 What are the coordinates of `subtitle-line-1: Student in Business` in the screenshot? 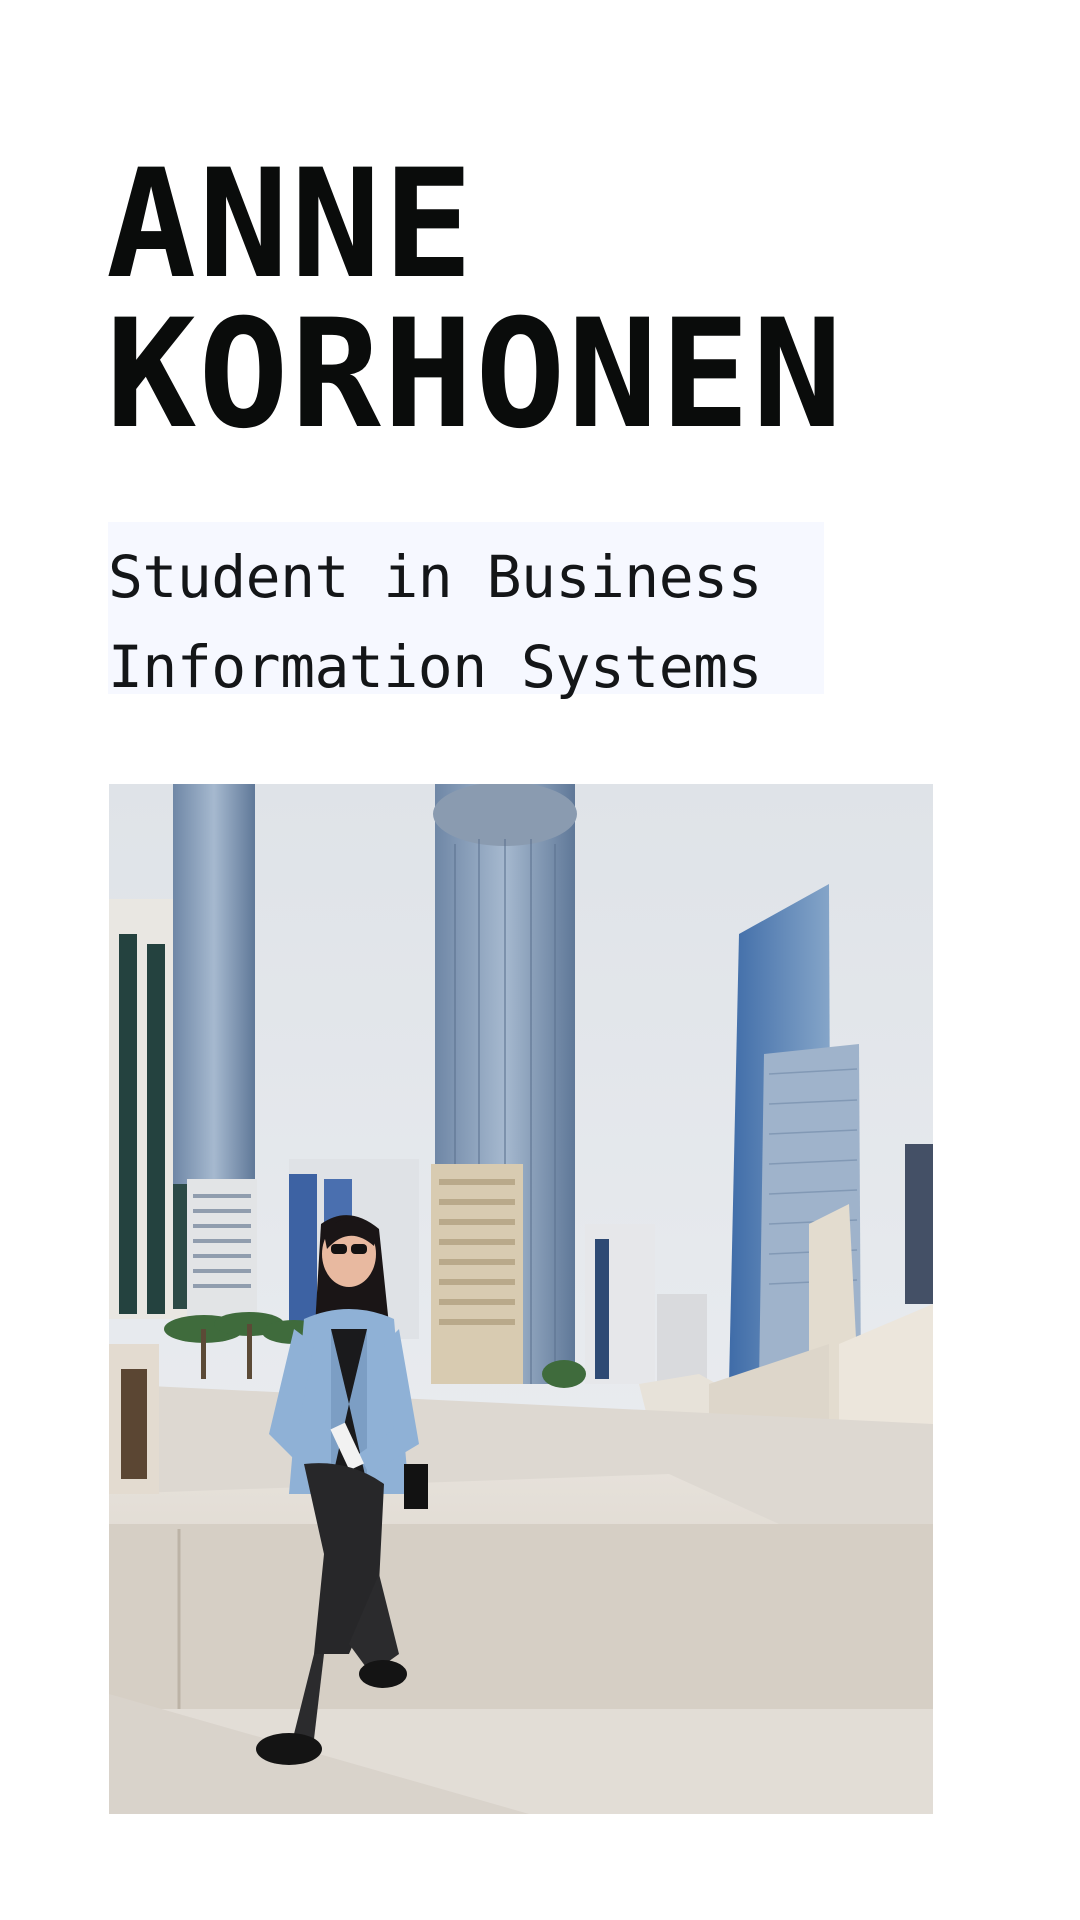 It's located at (435, 577).